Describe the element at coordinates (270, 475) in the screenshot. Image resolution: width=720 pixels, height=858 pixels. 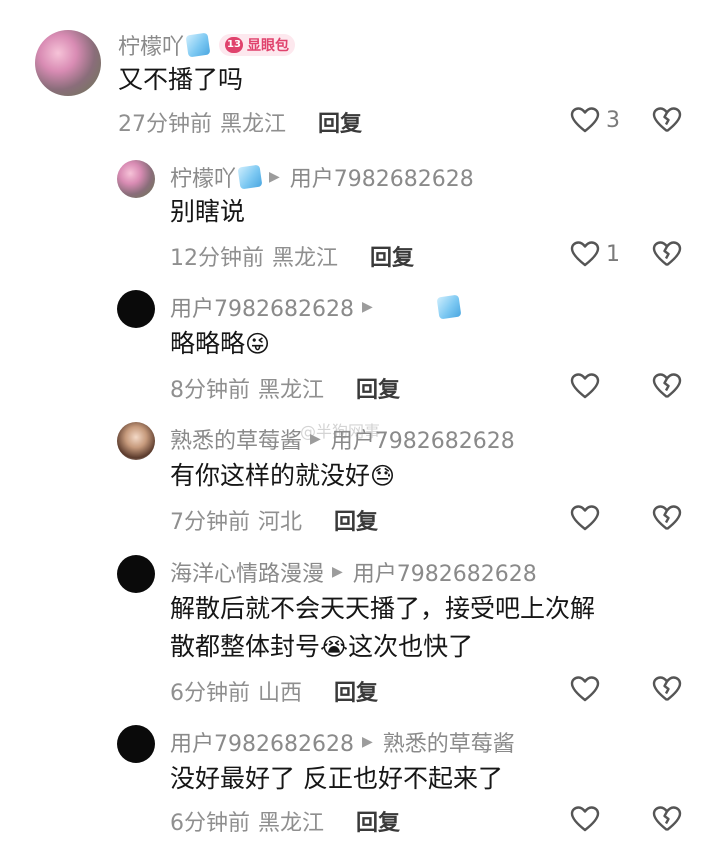
I see `comment-text-body: 有你这样的就没好` at that location.